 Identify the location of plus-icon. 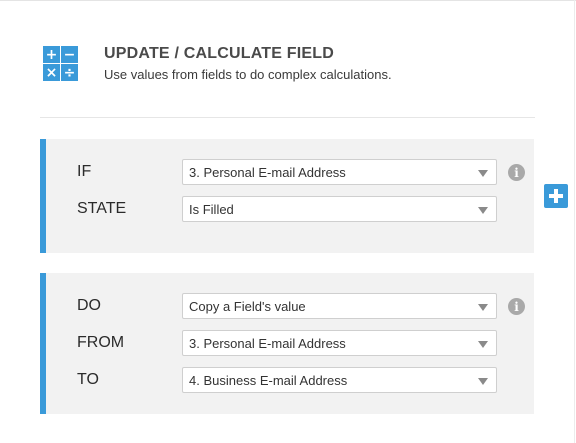
(556, 196).